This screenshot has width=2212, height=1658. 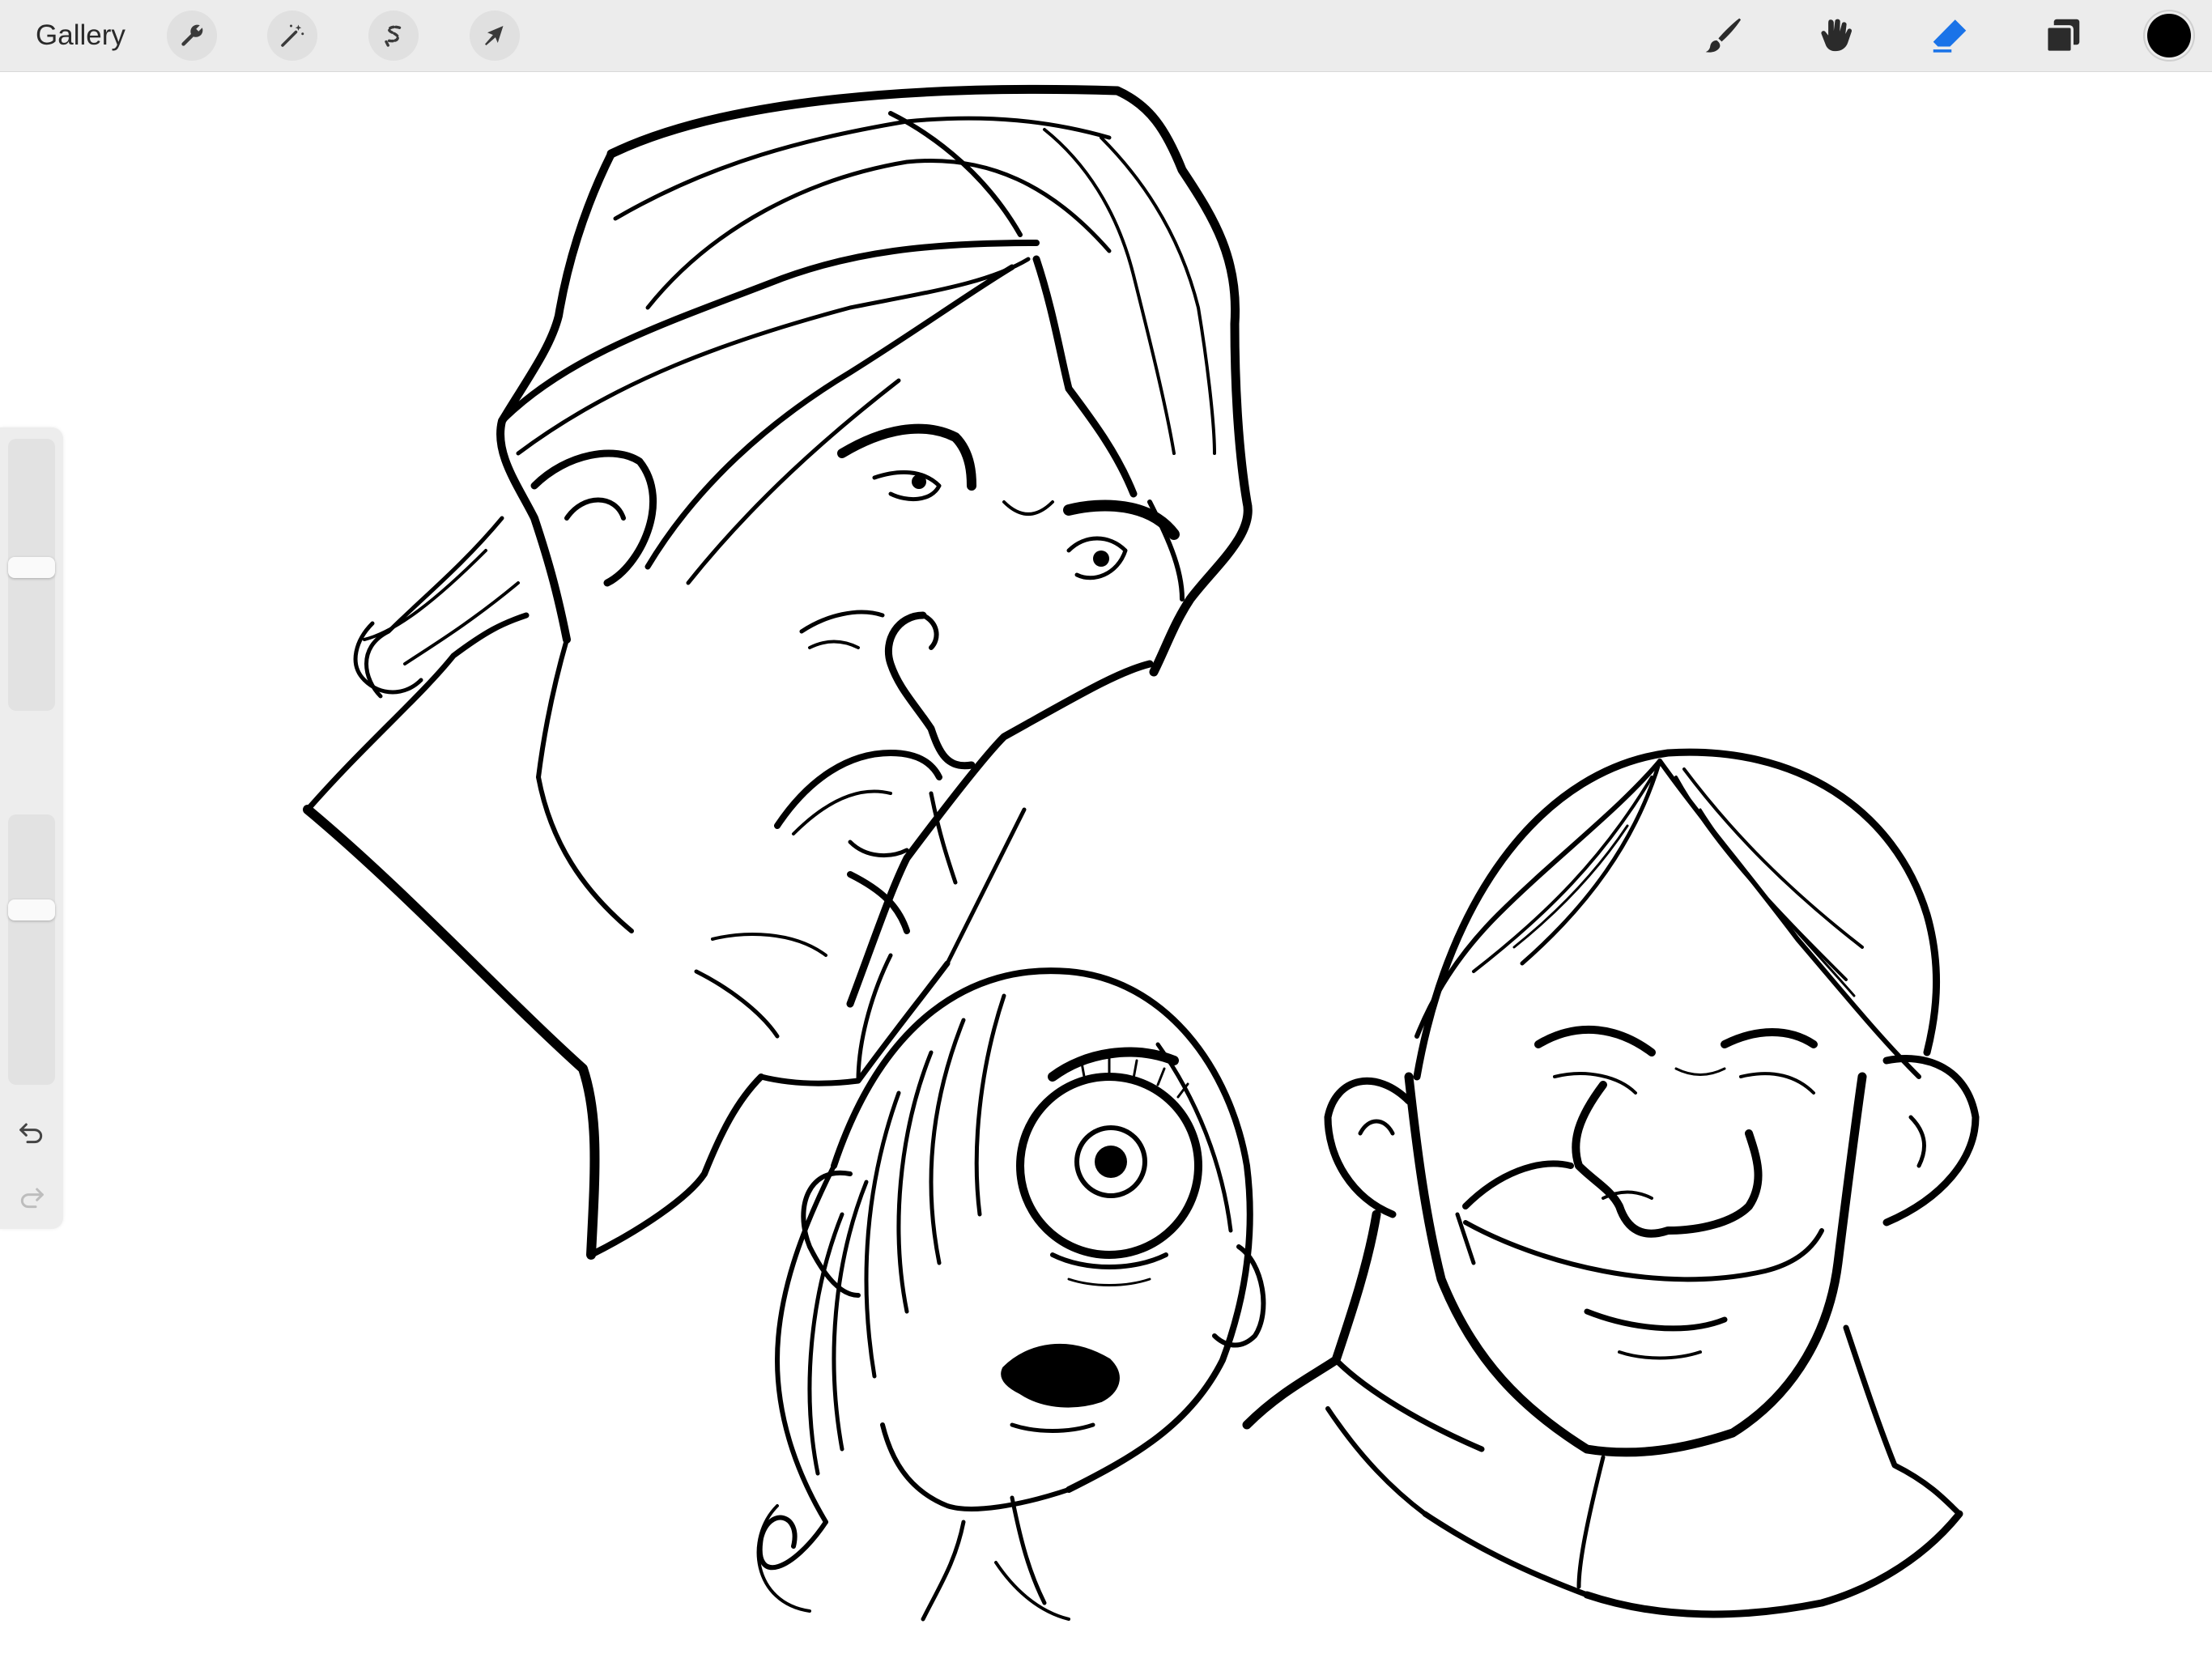 I want to click on brush-tool-button, so click(x=1723, y=35).